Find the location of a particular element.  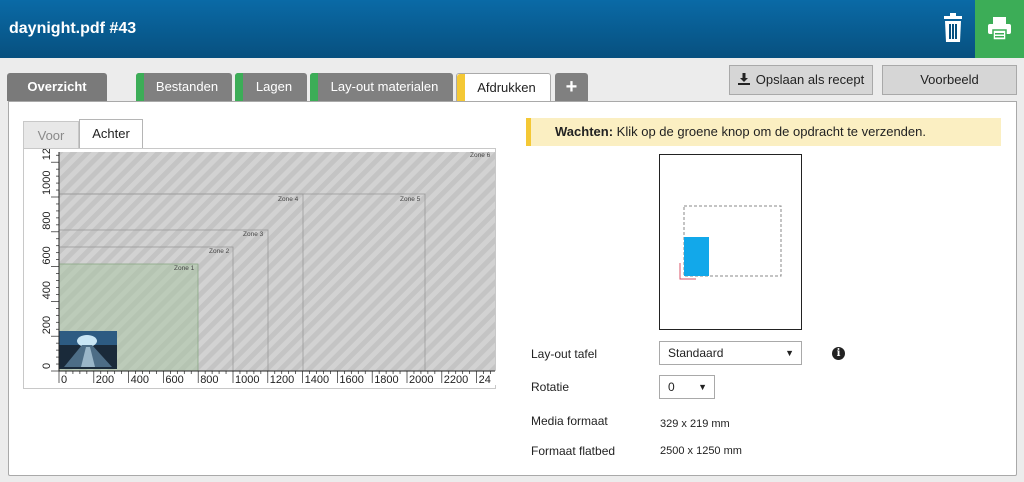

zone-label: Zone 4 is located at coordinates (288, 199).